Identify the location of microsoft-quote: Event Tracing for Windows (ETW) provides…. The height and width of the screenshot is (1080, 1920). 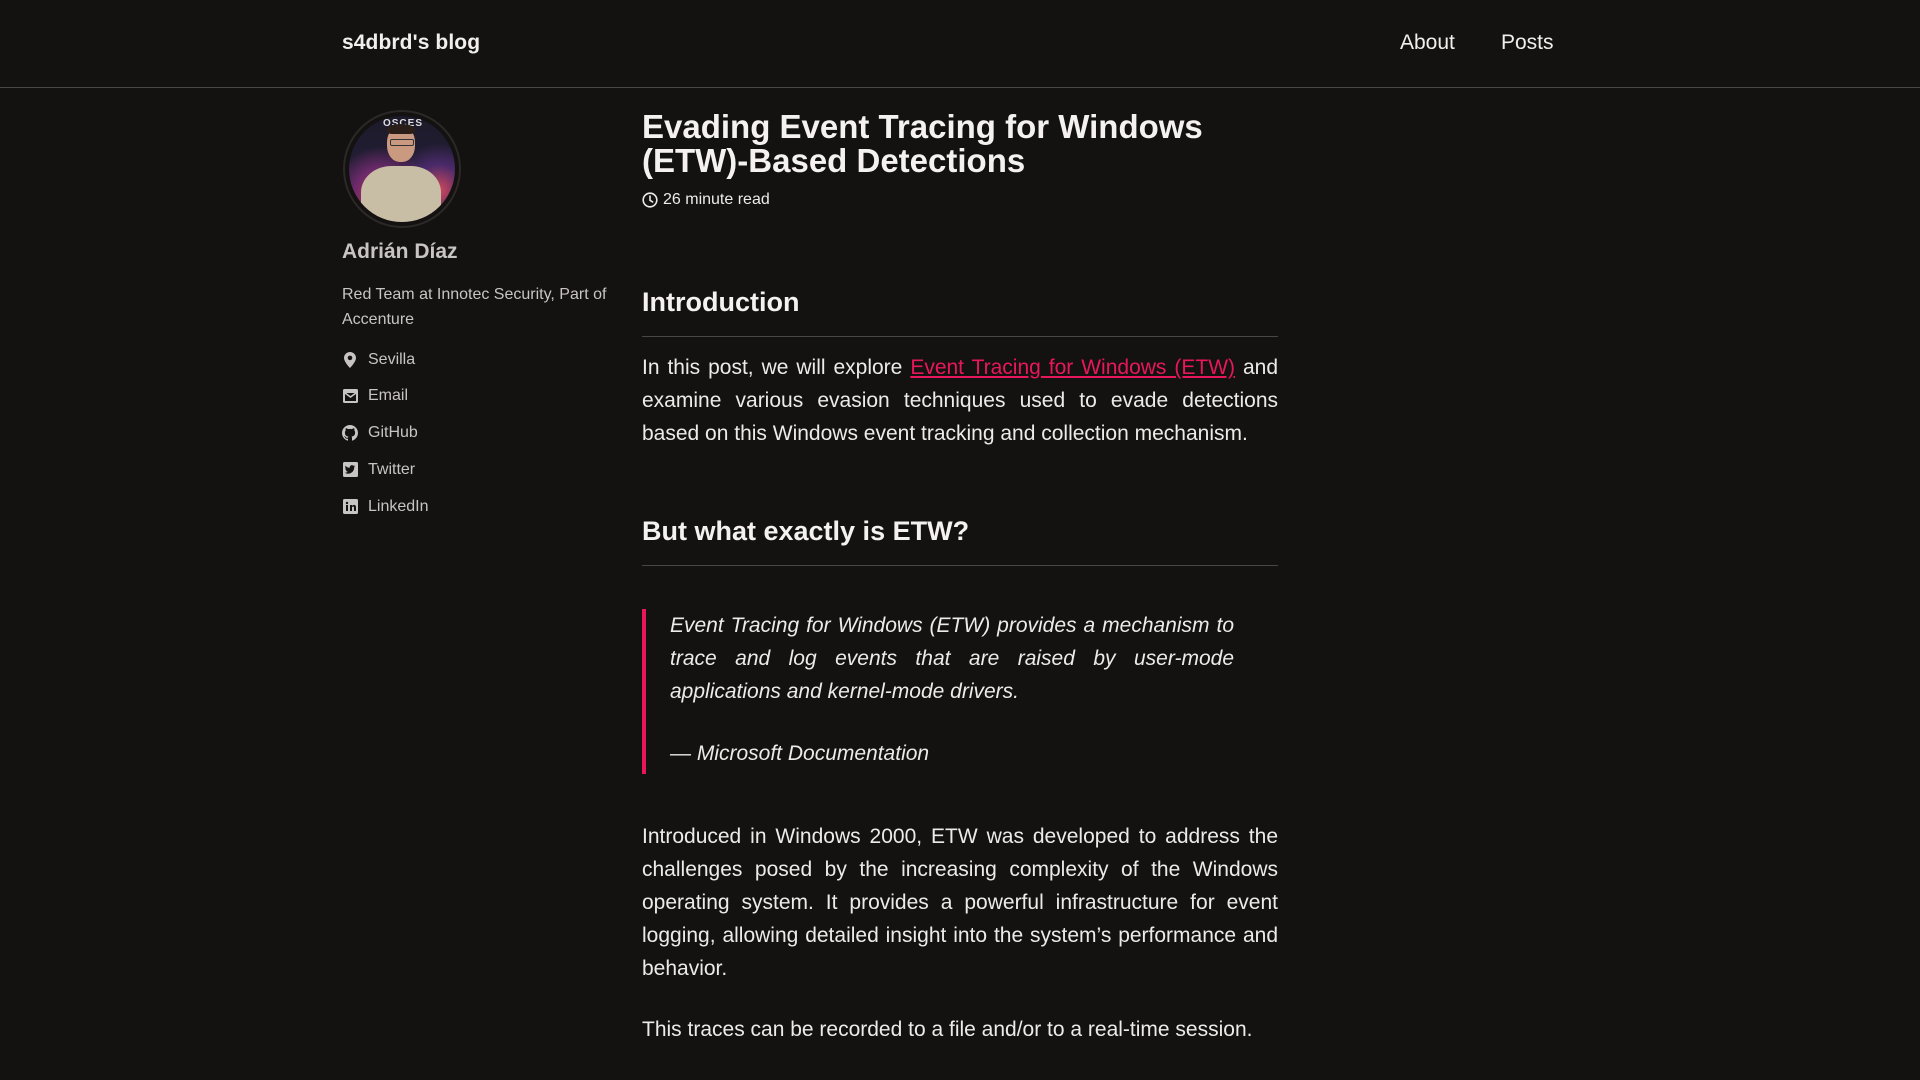
(960, 691).